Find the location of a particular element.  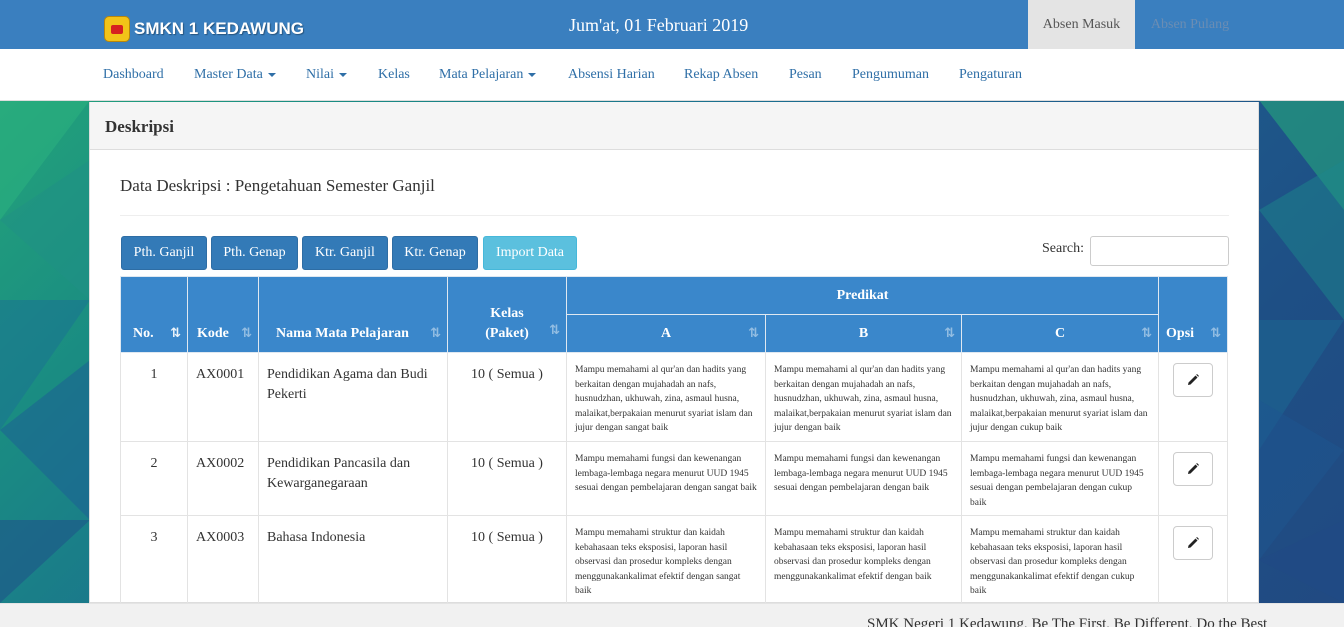

cell-no: 1 is located at coordinates (154, 397).